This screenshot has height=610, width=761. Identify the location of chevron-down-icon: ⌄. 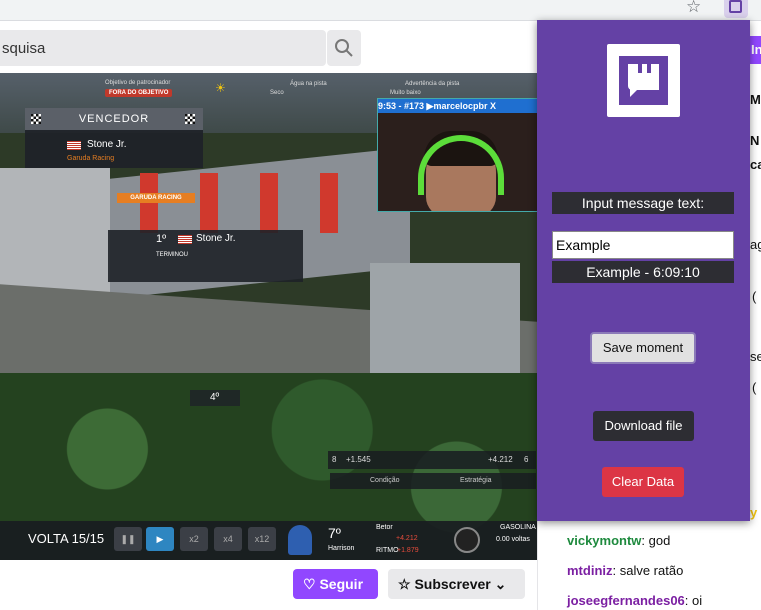
(500, 584).